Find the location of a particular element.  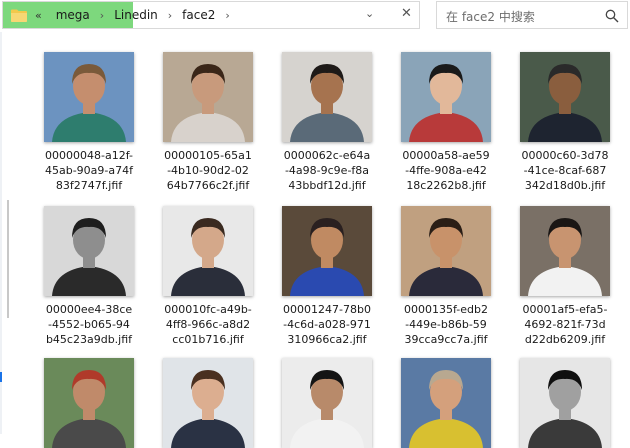

file-name-line: 83f2747f.jfif is located at coordinates (89, 185).